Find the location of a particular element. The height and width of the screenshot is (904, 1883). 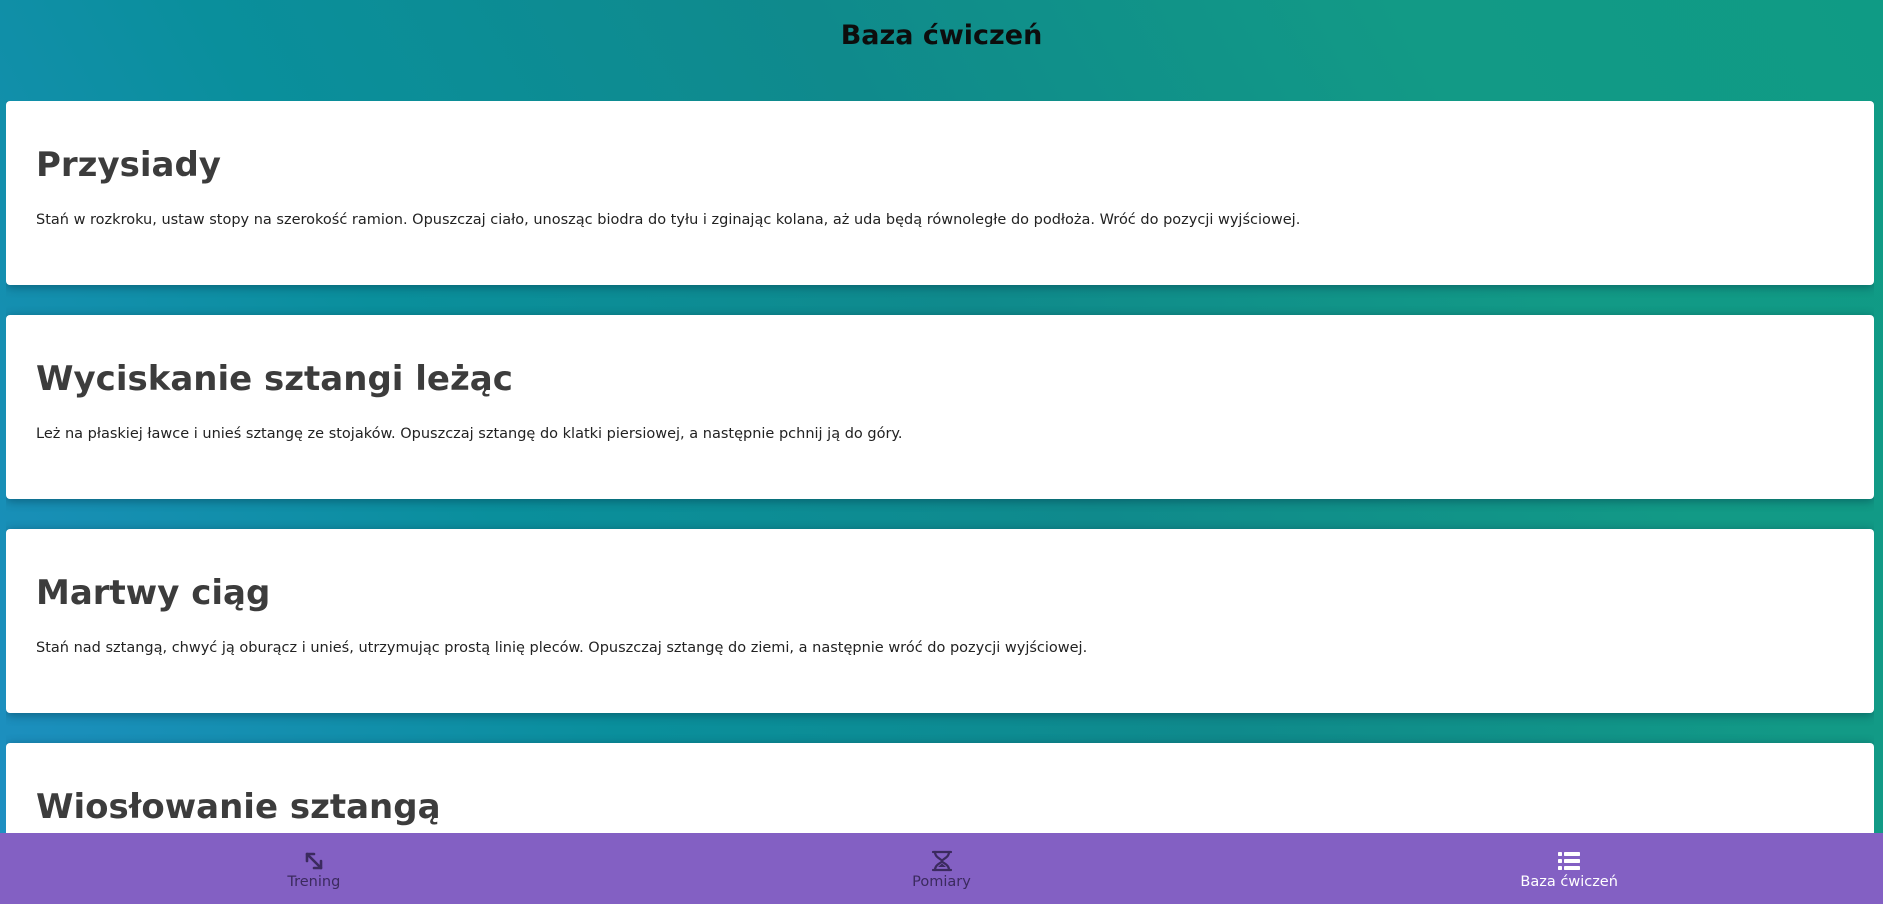

exercise-card: Wiosłowanie sztangą is located at coordinates (940, 788).